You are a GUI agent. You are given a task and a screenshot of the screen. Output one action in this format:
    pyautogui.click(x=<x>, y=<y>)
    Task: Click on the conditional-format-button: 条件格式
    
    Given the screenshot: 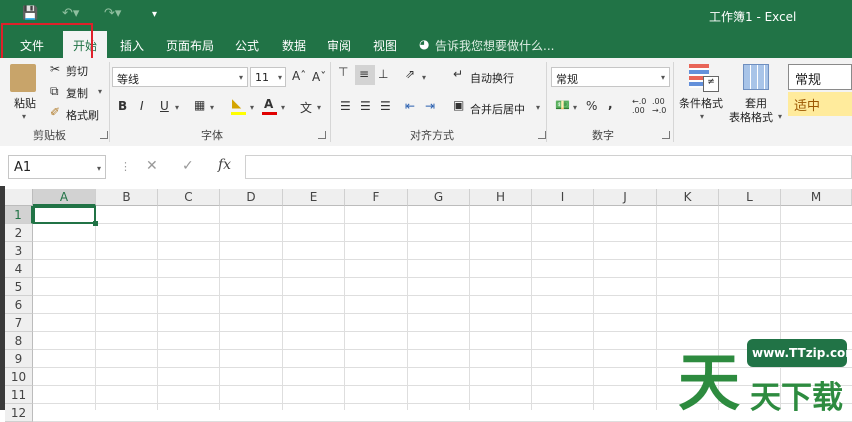 What is the action you would take?
    pyautogui.click(x=701, y=103)
    